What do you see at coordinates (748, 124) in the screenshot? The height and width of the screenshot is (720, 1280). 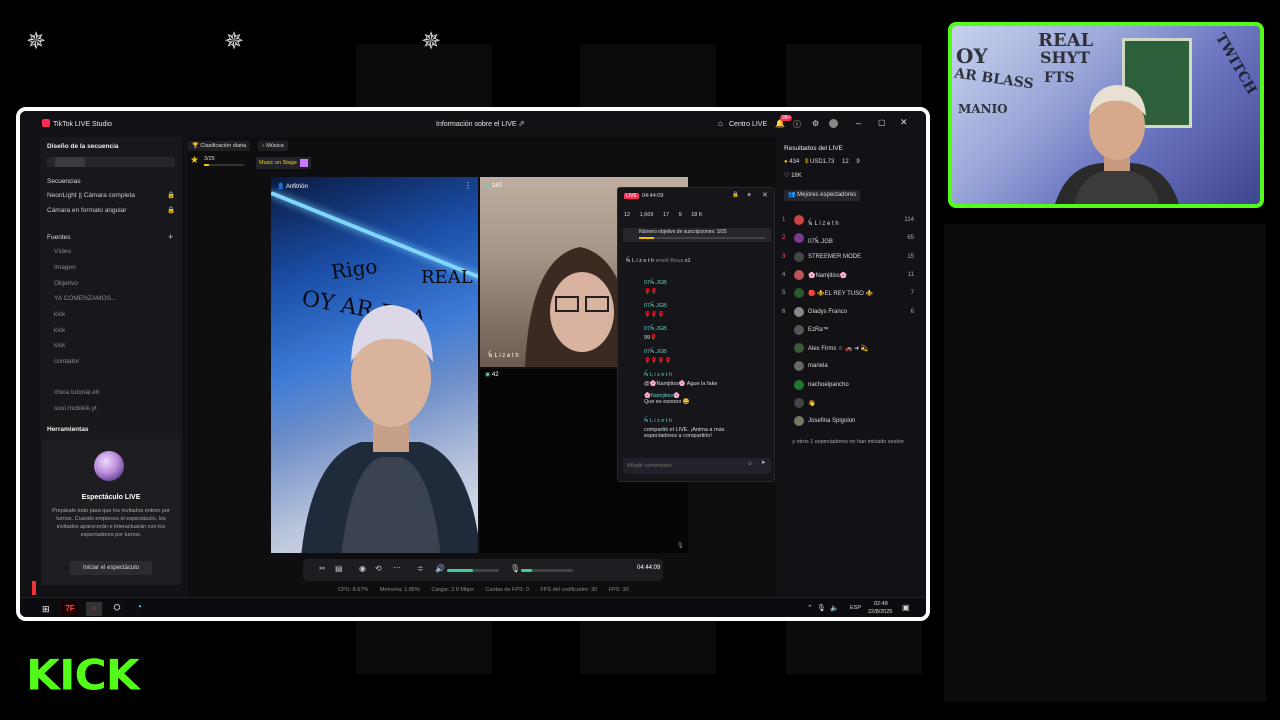 I see `live-center-button: Centro LIVE` at bounding box center [748, 124].